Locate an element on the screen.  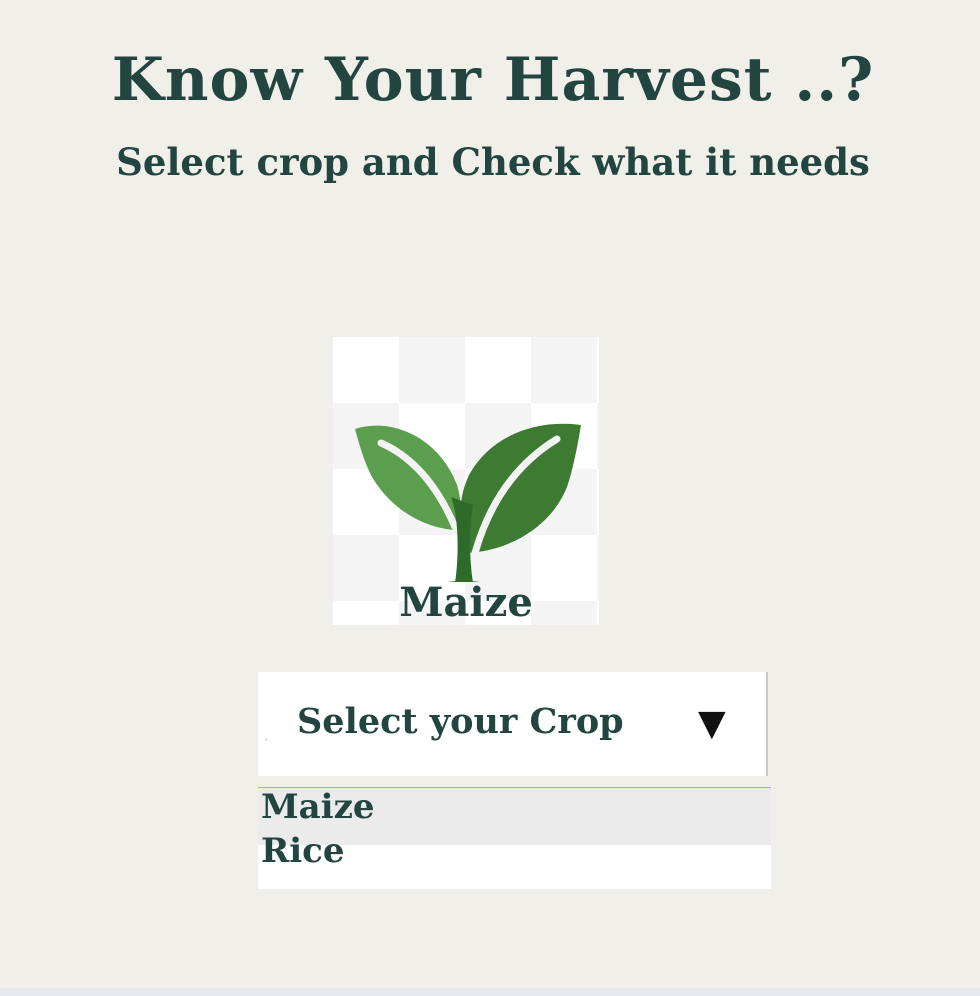
crop-select-dropdown: - Select your Crop ▼ is located at coordinates (513, 724).